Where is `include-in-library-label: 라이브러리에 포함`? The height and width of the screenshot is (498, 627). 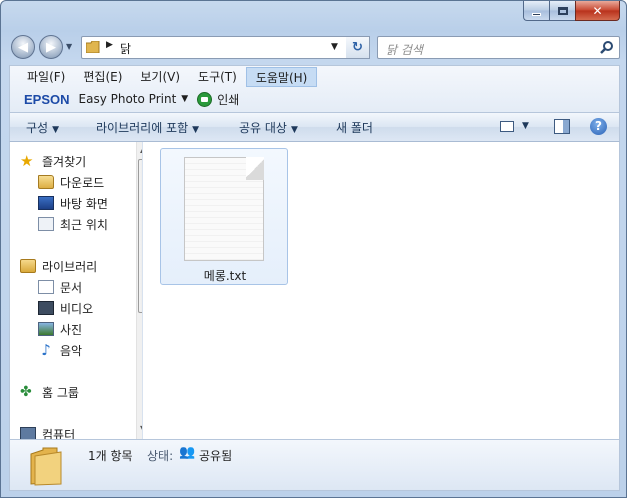
include-in-library-label: 라이브러리에 포함 is located at coordinates (142, 128).